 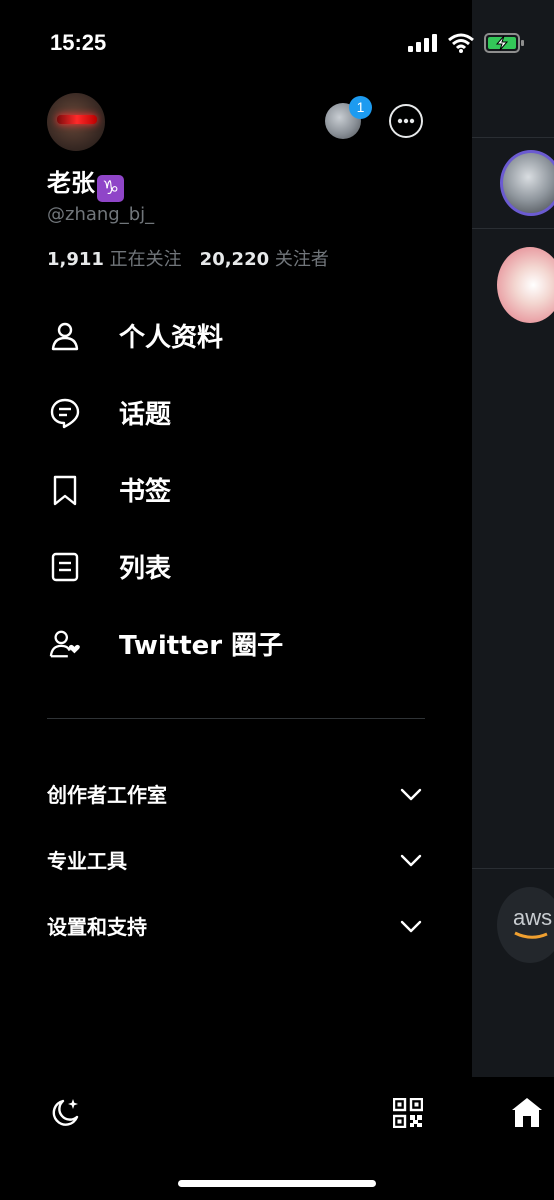 I want to click on menu-label: Twitter 圈子, so click(x=201, y=646).